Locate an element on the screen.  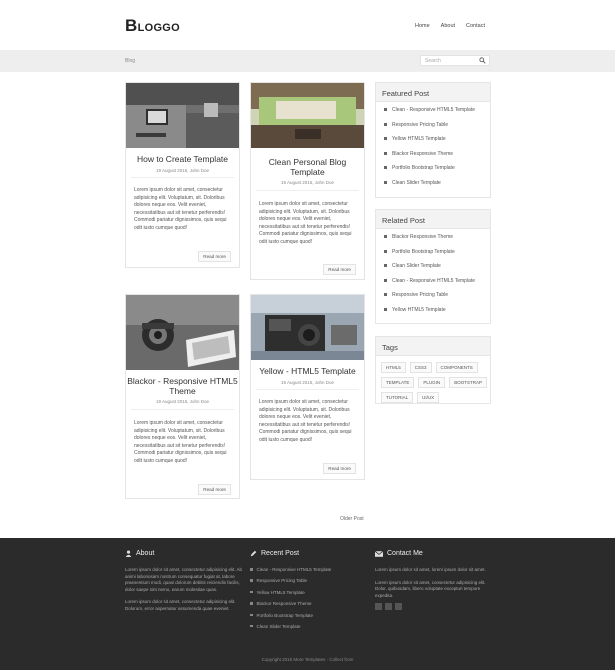
search-input: Search is located at coordinates (455, 60).